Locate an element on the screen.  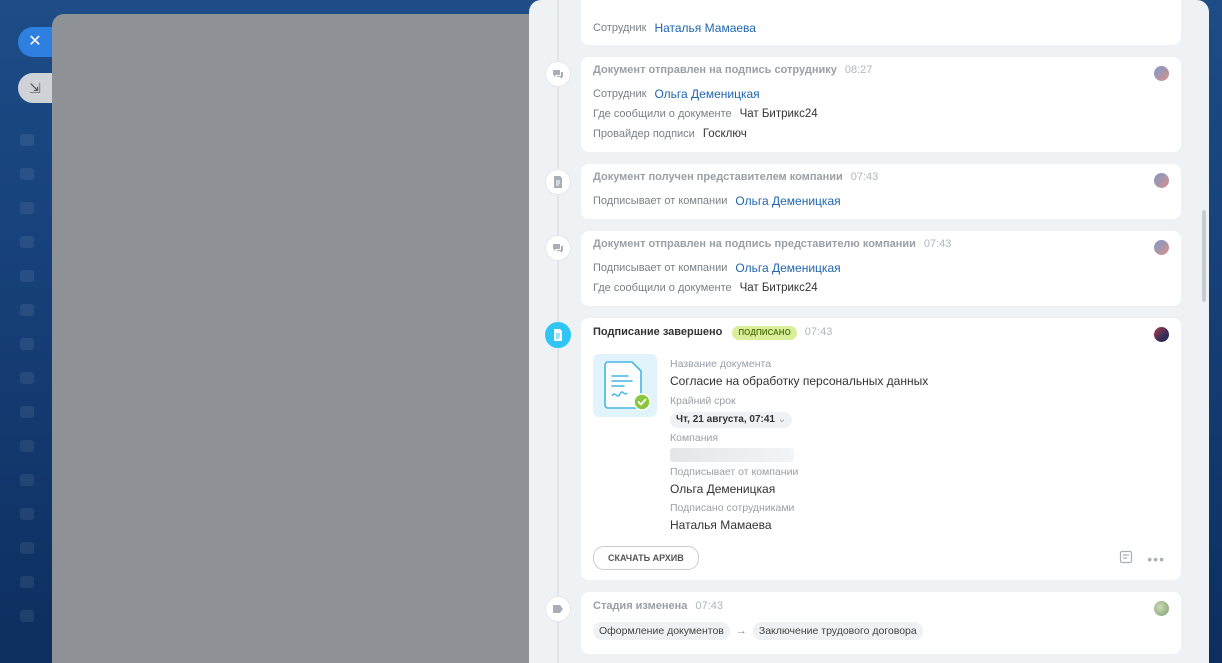
left-rail: ✕ ⇲ is located at coordinates (26, 331).